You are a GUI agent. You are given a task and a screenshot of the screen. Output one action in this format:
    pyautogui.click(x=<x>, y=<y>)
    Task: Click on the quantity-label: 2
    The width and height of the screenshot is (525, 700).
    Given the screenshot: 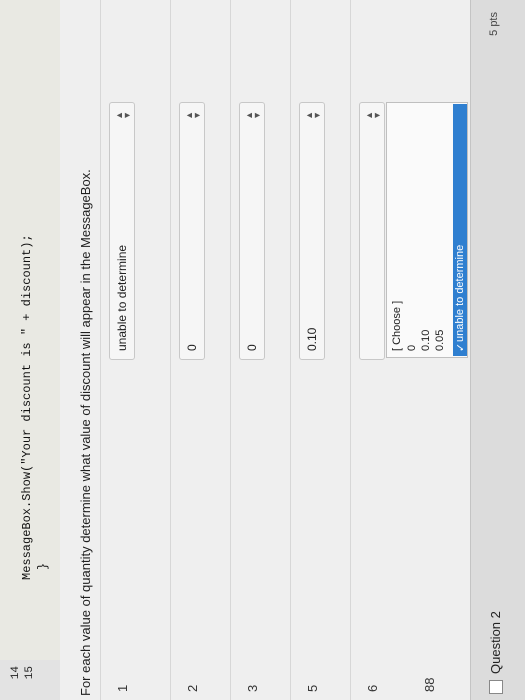 What is the action you would take?
    pyautogui.click(x=192, y=688)
    